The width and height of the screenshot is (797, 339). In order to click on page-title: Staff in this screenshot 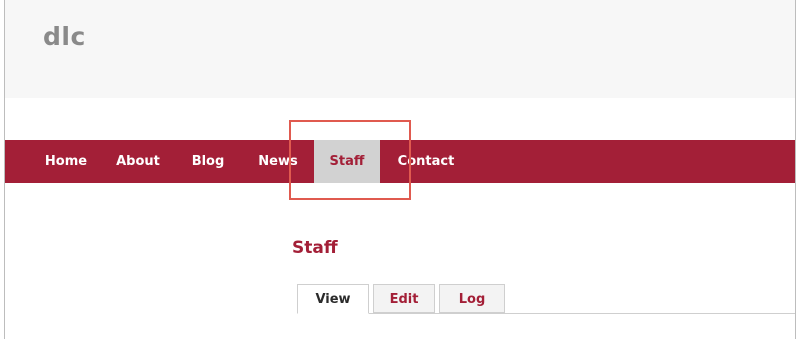, I will do `click(315, 248)`.